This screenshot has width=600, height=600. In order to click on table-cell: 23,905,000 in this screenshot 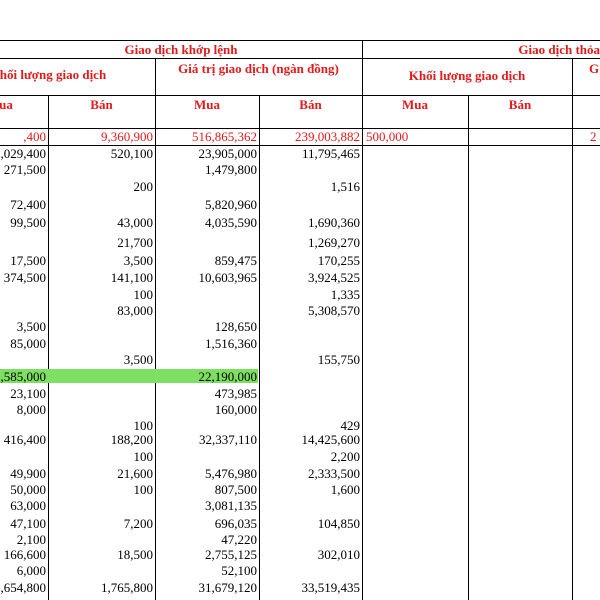, I will do `click(228, 153)`.